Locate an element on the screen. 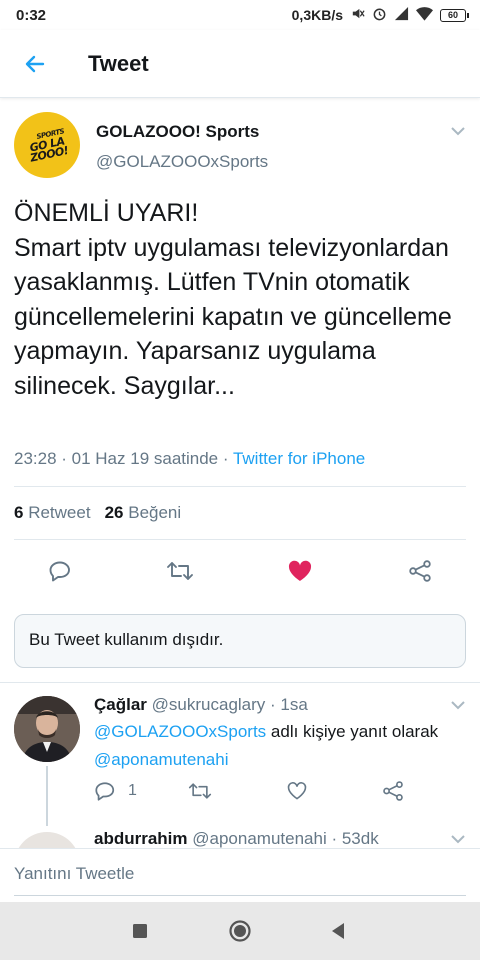 Image resolution: width=480 pixels, height=960 pixels. android-nav-bar is located at coordinates (240, 931).